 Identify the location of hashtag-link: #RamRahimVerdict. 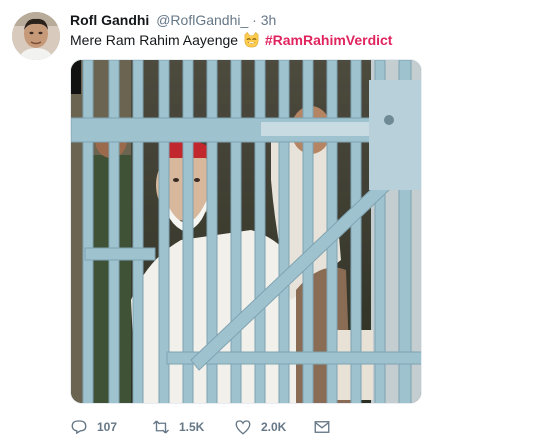
(329, 40).